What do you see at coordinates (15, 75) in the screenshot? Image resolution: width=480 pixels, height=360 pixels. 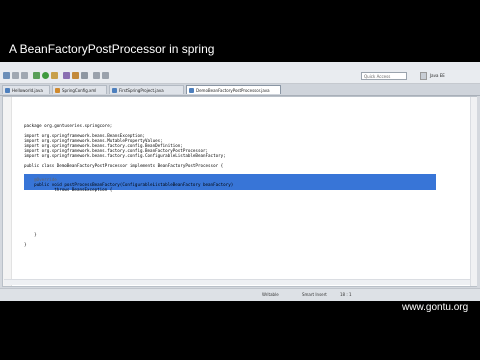 I see `save-icon` at bounding box center [15, 75].